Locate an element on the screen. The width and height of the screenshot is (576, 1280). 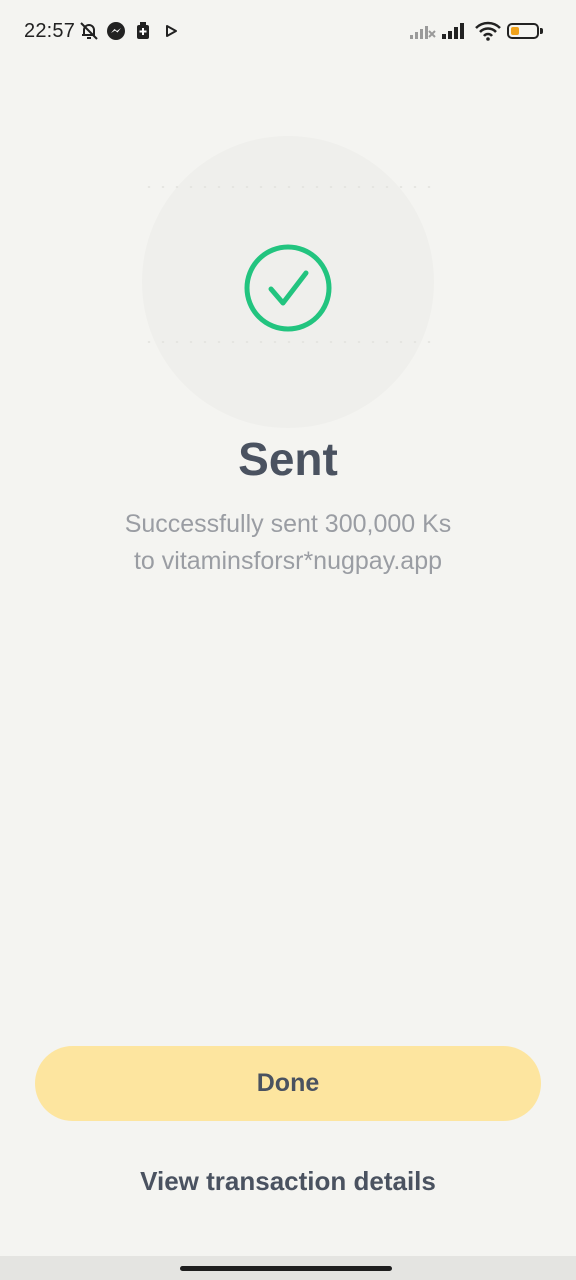
signal-x-icon is located at coordinates (423, 32).